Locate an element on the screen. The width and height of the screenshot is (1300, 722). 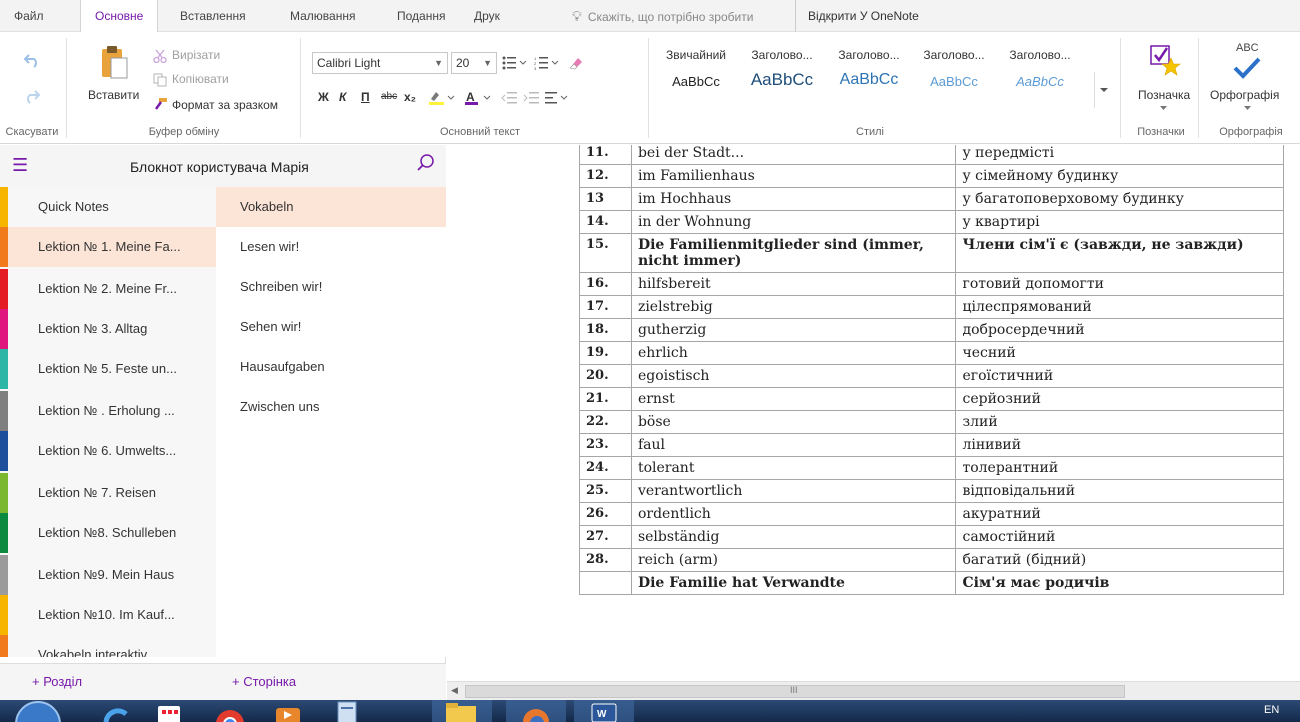
paste-button-label: Вставити is located at coordinates (113, 95).